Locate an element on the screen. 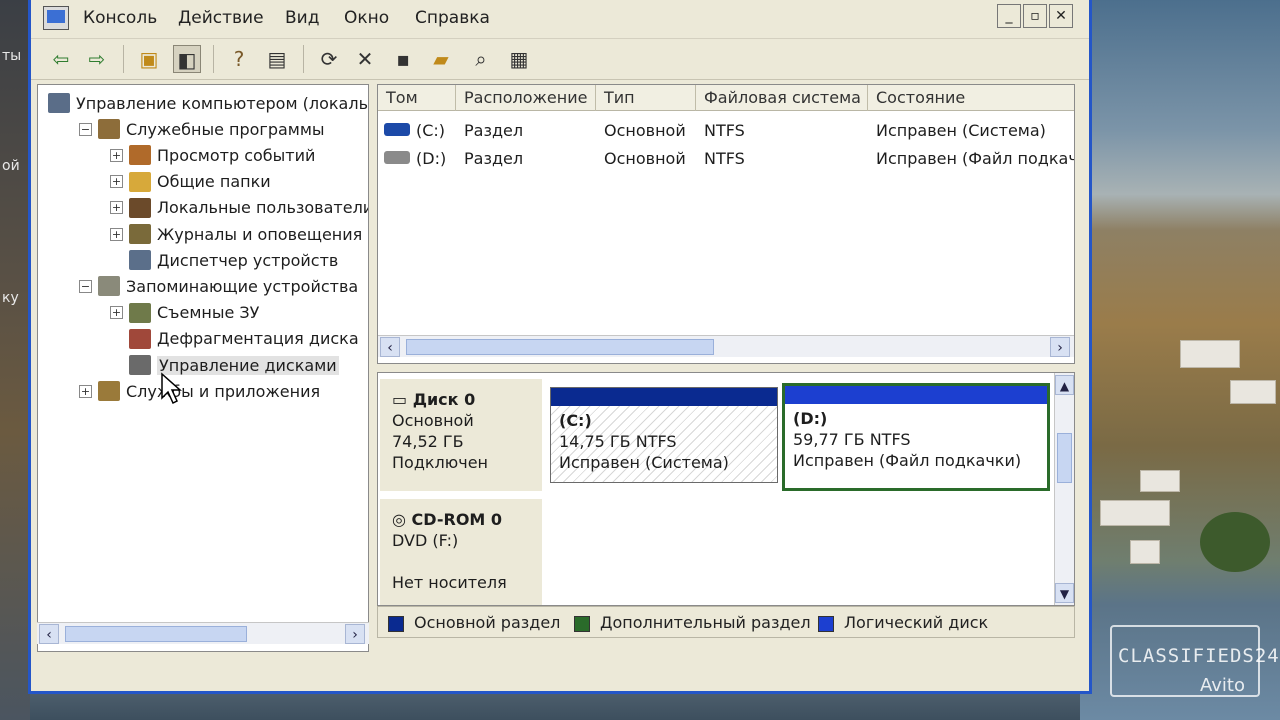 The height and width of the screenshot is (720, 1280). partition-label: (D:) is located at coordinates (810, 418).